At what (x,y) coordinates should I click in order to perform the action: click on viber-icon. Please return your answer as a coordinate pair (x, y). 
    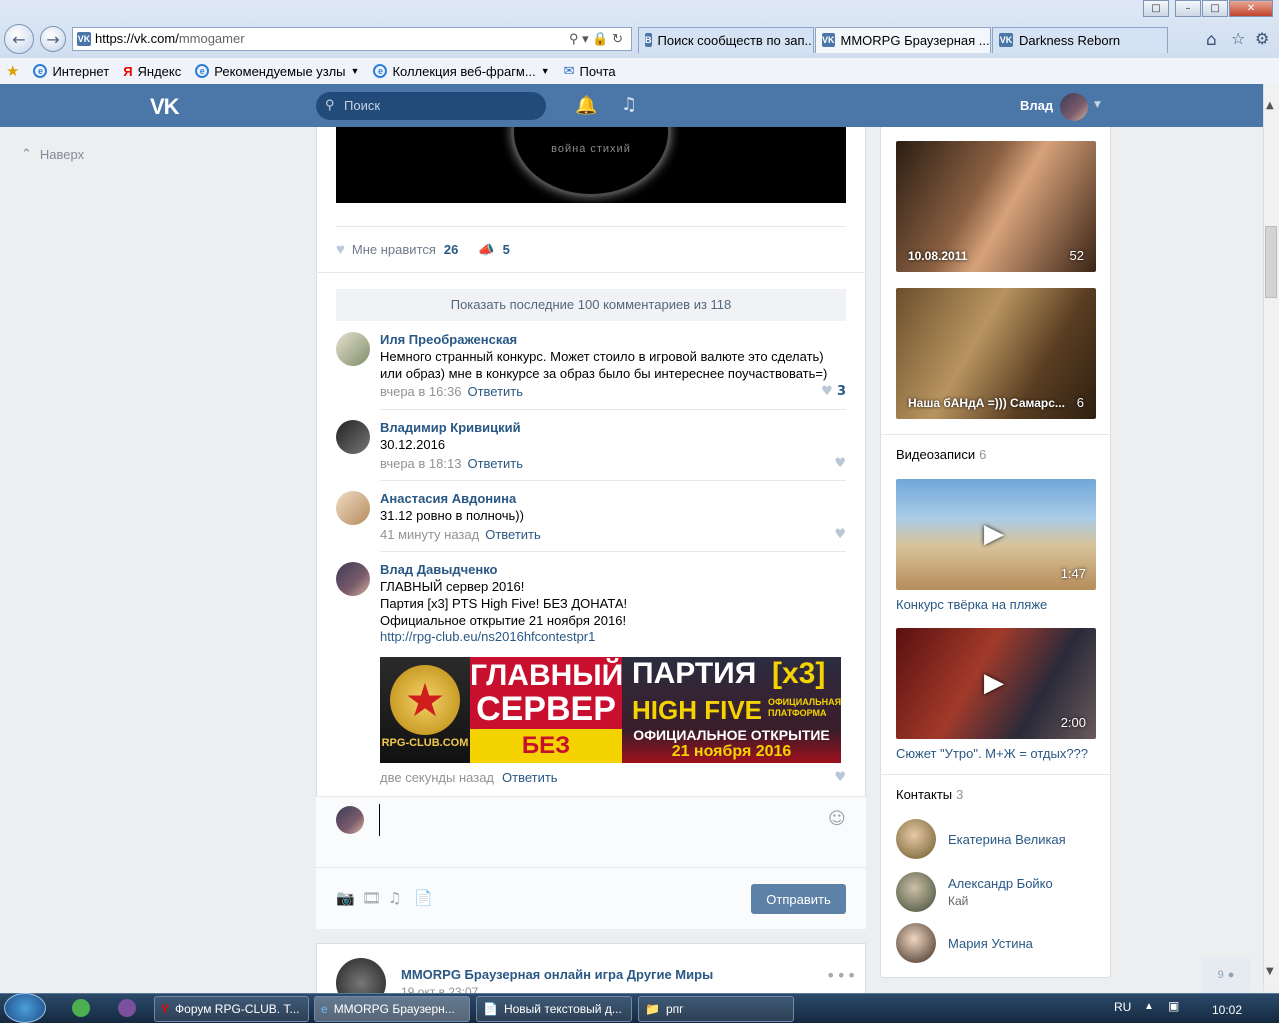
    Looking at the image, I should click on (127, 1008).